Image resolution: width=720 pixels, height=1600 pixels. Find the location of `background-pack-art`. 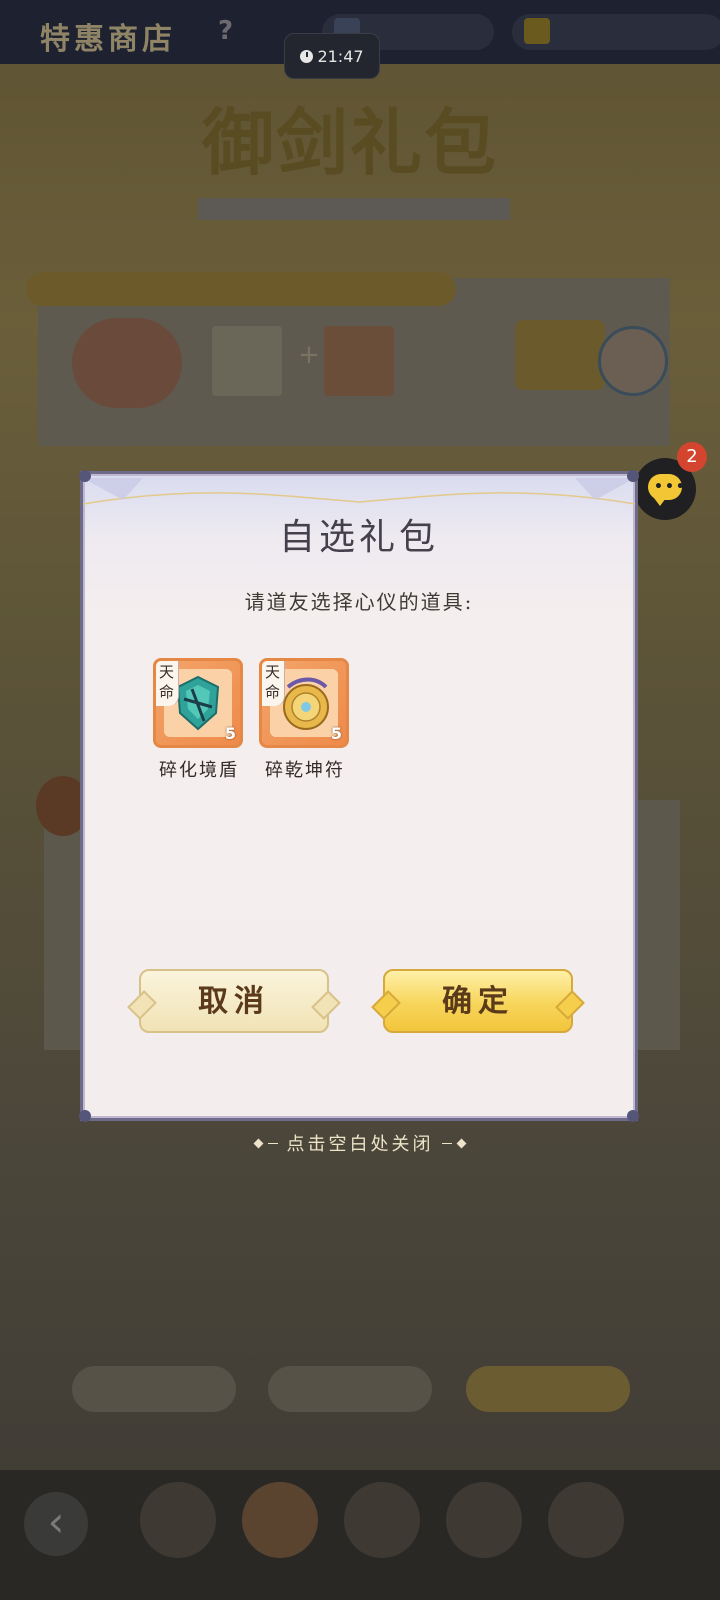

background-pack-art is located at coordinates (127, 363).